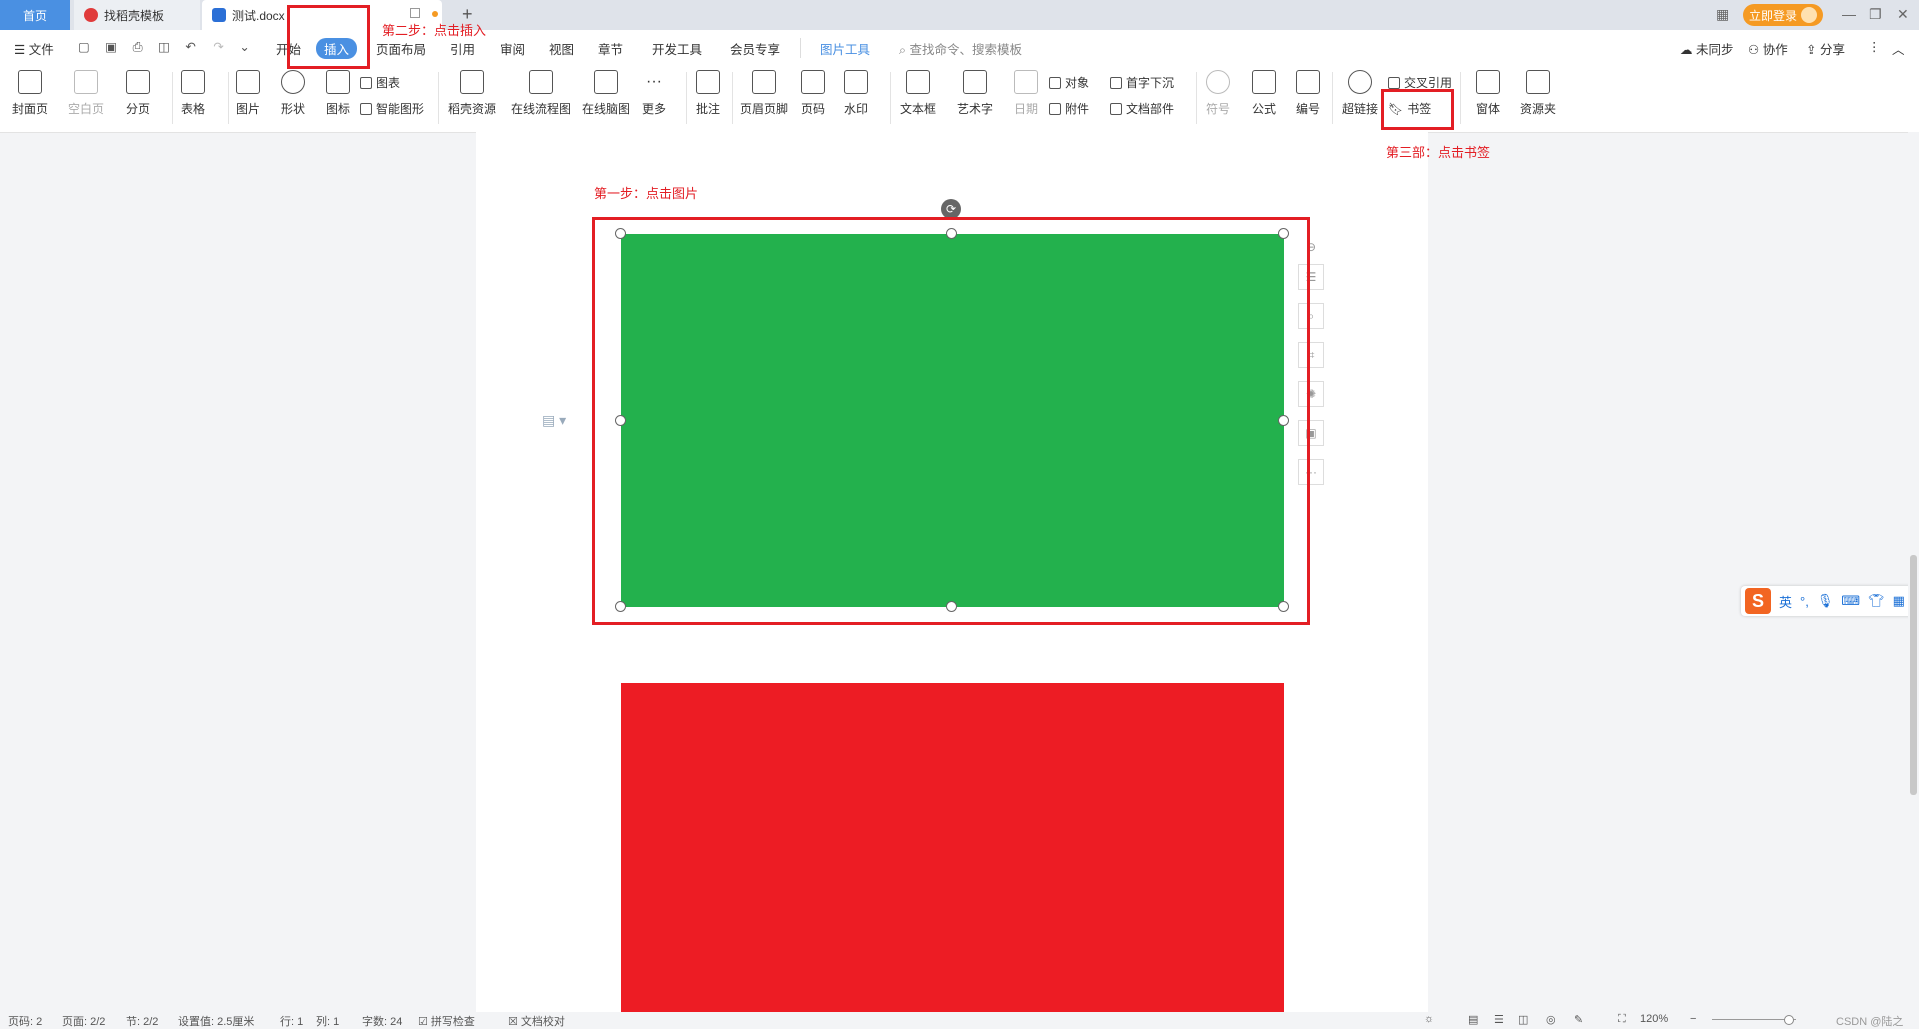  What do you see at coordinates (542, 1022) in the screenshot?
I see `proofread-label: 文档校对` at bounding box center [542, 1022].